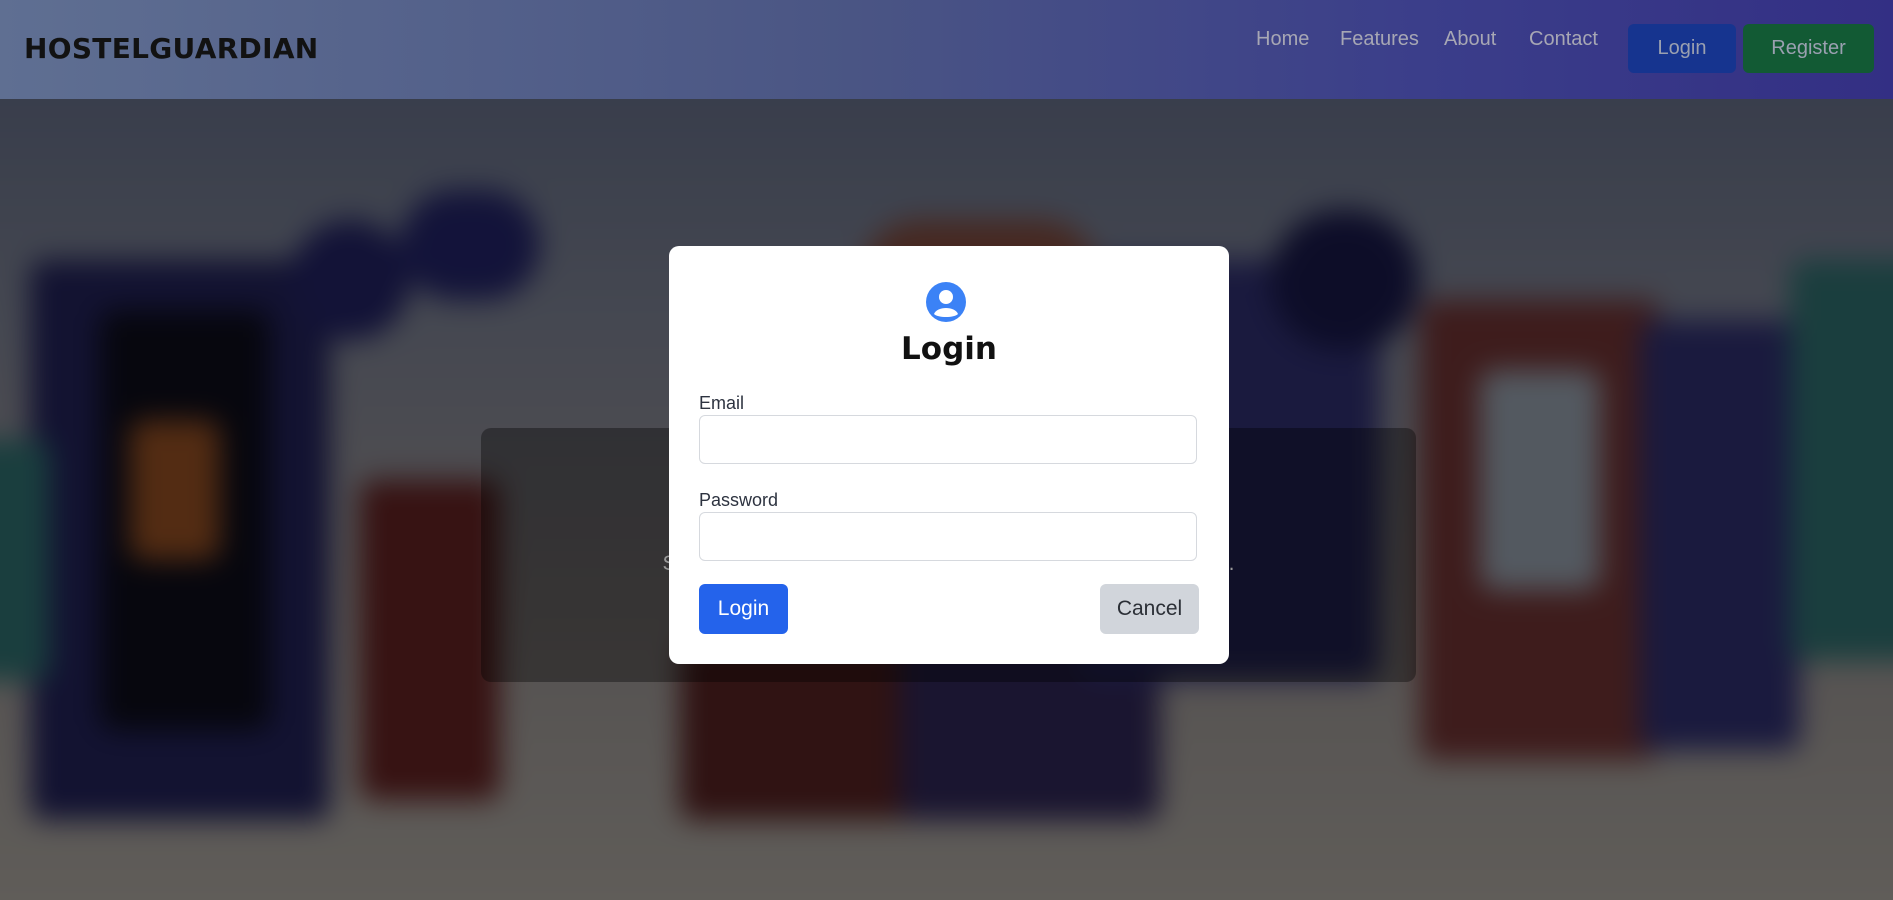 This screenshot has width=1893, height=900. I want to click on login-button: Login, so click(743, 609).